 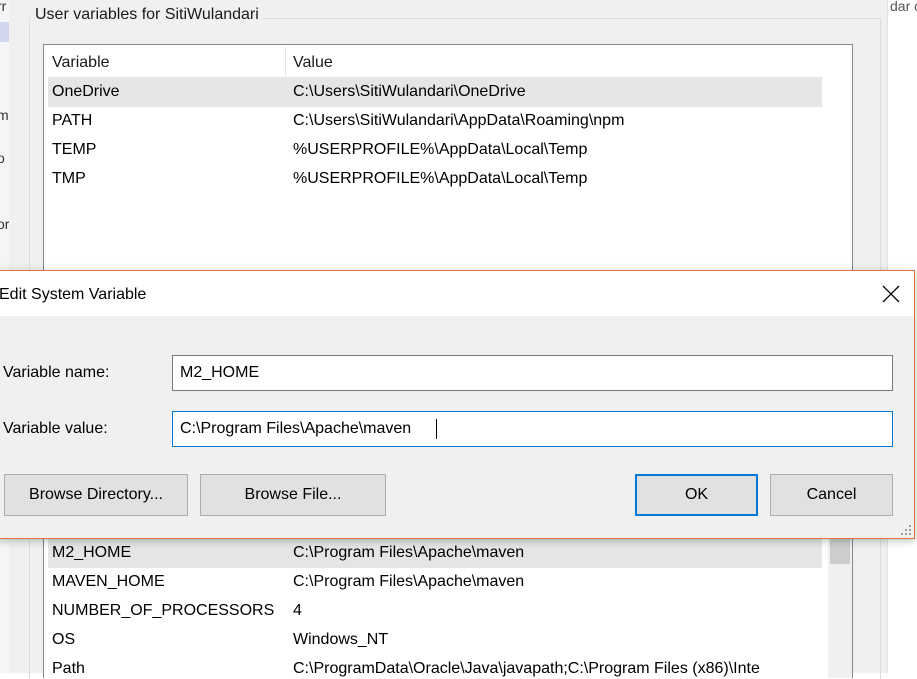 What do you see at coordinates (906, 530) in the screenshot?
I see `resize-grip-icon` at bounding box center [906, 530].